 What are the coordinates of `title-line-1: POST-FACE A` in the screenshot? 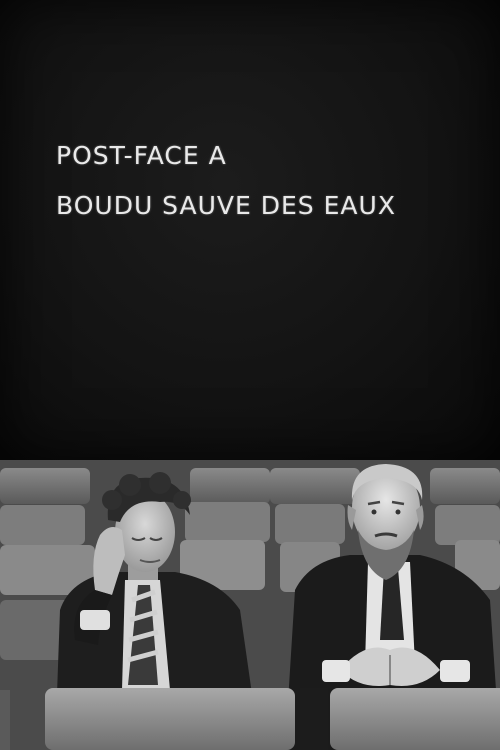 It's located at (141, 155).